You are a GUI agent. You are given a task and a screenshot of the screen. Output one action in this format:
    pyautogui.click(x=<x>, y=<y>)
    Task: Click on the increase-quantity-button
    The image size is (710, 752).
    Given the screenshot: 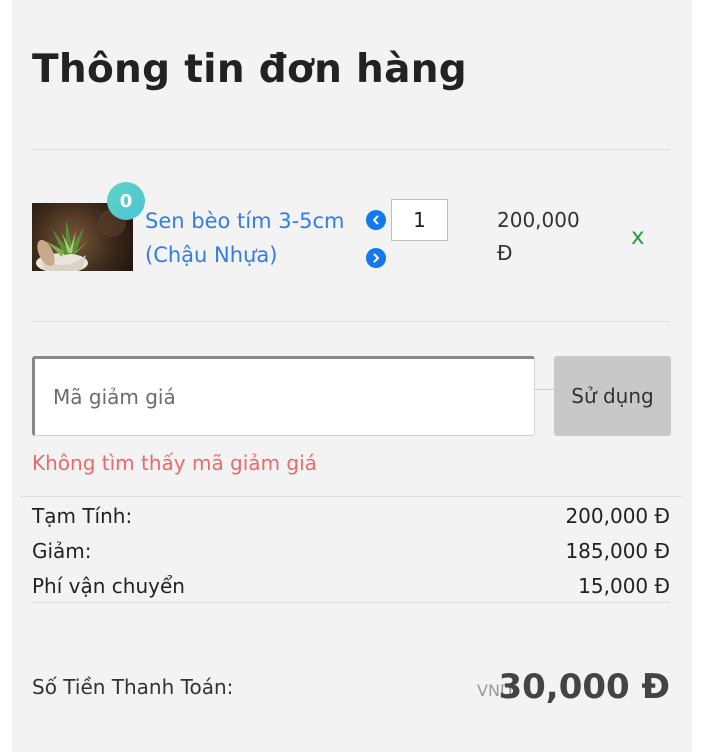 What is the action you would take?
    pyautogui.click(x=376, y=258)
    